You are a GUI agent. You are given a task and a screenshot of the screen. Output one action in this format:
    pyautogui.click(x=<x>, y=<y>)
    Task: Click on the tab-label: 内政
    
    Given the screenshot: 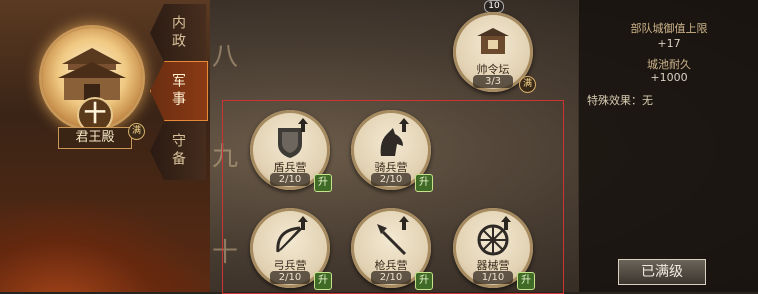 What is the action you would take?
    pyautogui.click(x=178, y=33)
    